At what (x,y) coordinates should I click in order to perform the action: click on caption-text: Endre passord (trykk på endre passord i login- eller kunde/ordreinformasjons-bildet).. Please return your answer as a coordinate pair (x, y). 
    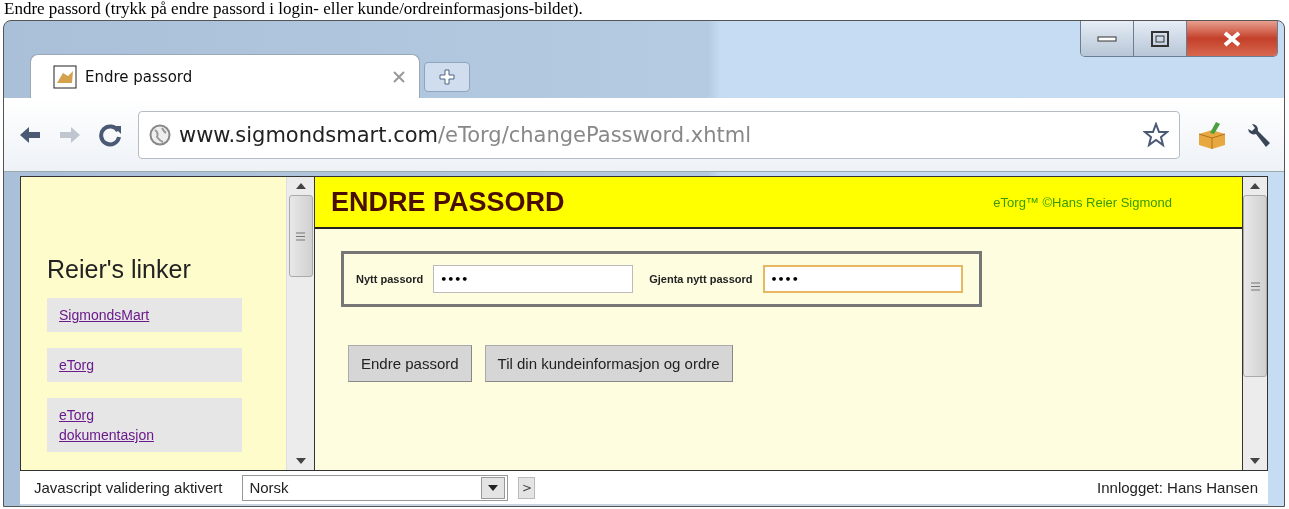
    Looking at the image, I should click on (293, 10).